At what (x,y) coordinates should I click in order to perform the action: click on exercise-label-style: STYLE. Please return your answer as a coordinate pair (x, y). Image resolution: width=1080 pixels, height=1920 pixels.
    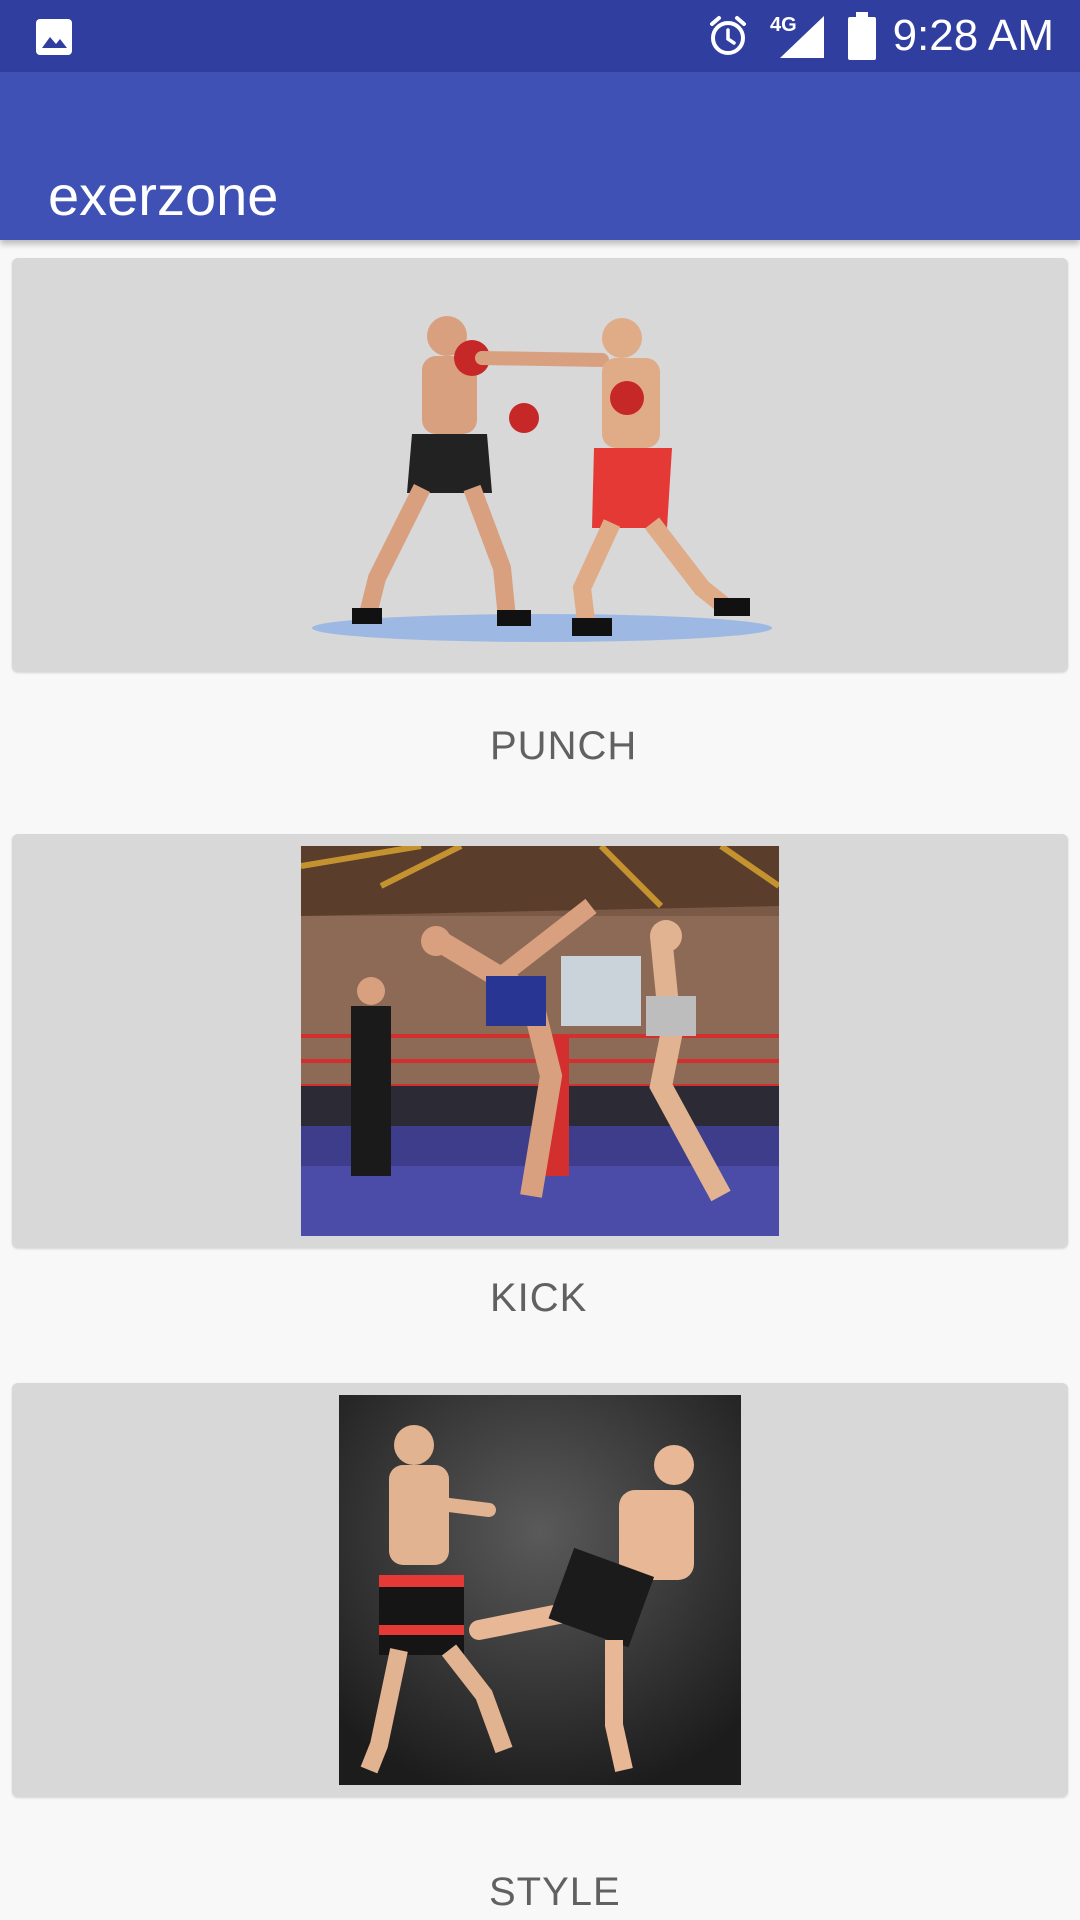
    Looking at the image, I should click on (555, 1892).